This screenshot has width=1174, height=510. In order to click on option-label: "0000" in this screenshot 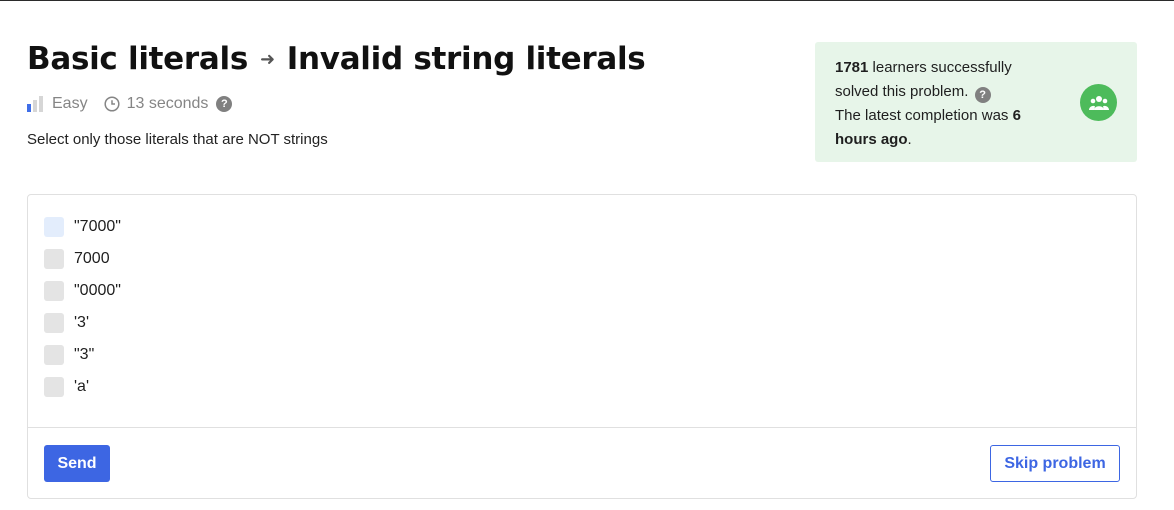, I will do `click(97, 290)`.